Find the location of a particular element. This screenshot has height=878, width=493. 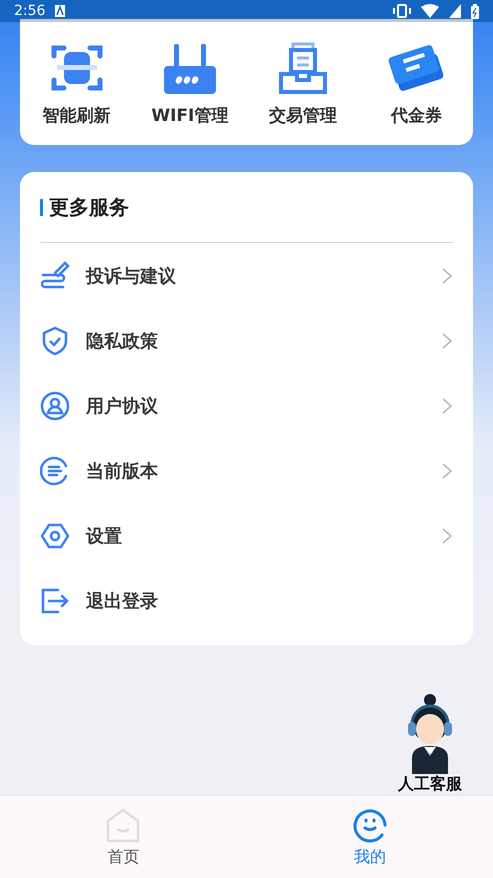

notification-icon is located at coordinates (60, 11).